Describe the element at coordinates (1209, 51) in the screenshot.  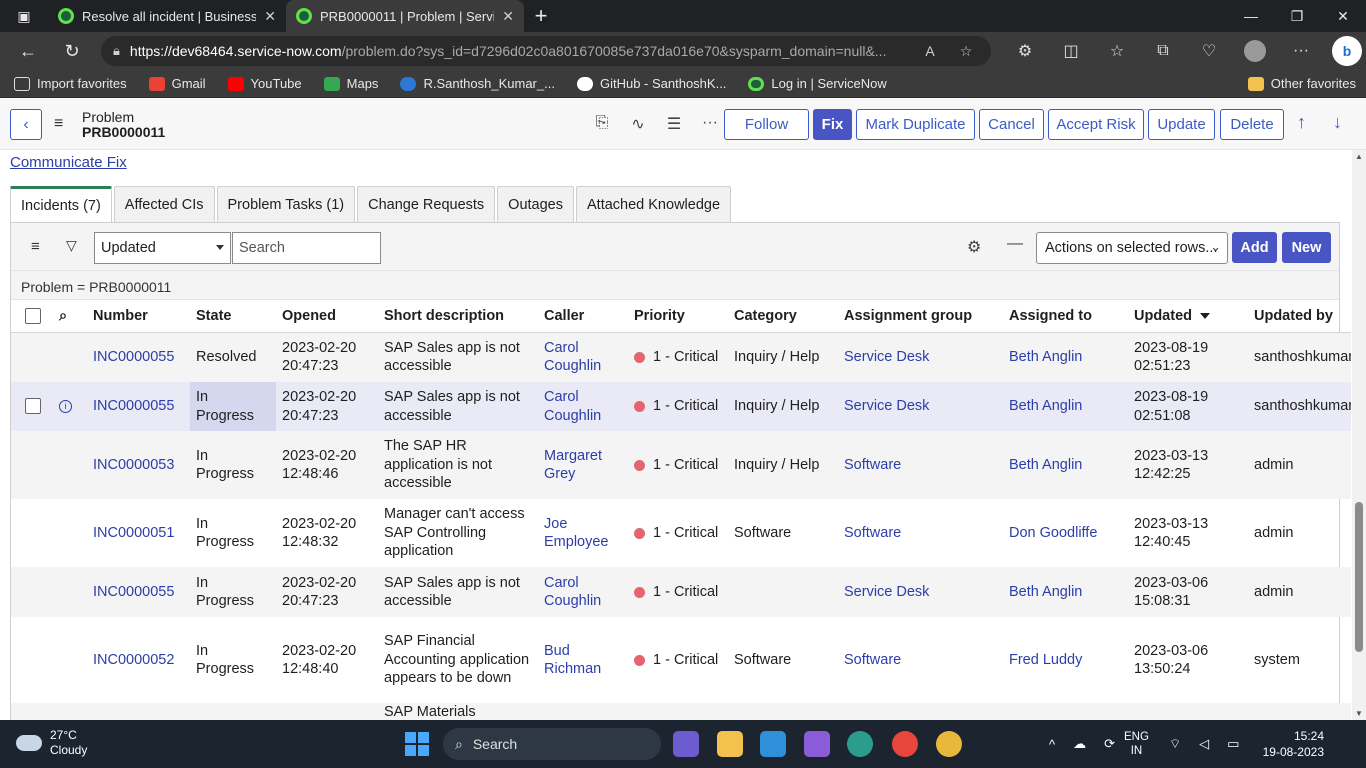
I see `performance-icon: ♡` at that location.